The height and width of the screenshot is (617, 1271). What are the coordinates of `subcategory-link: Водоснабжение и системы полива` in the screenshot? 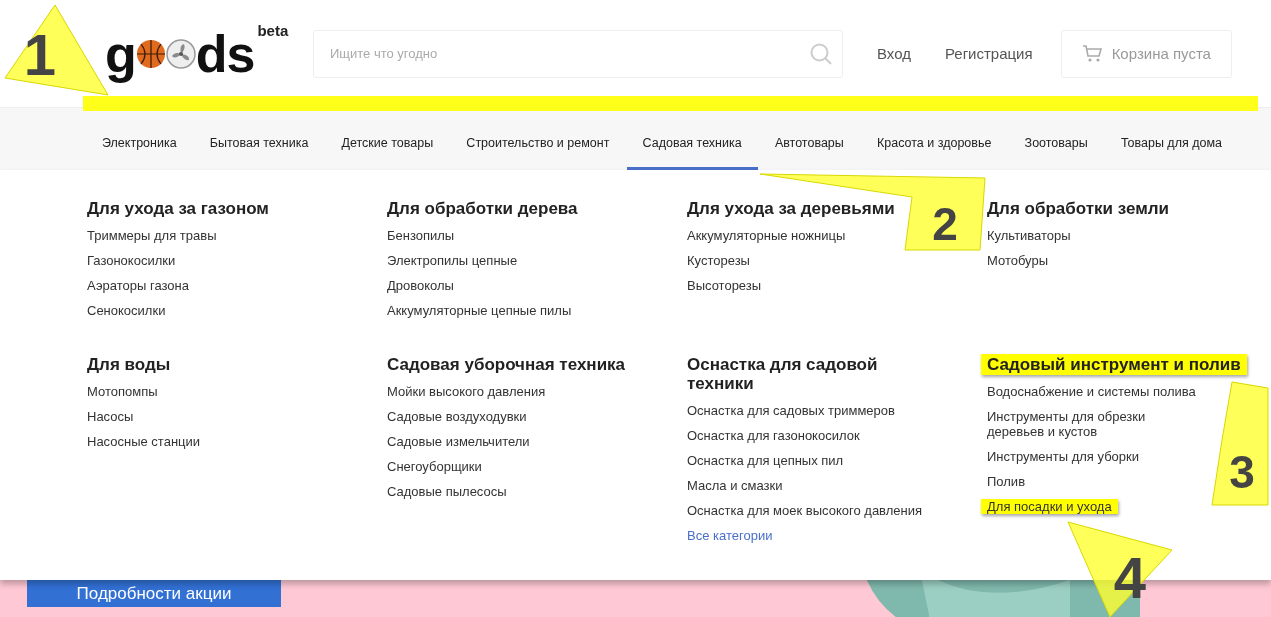 It's located at (1091, 391).